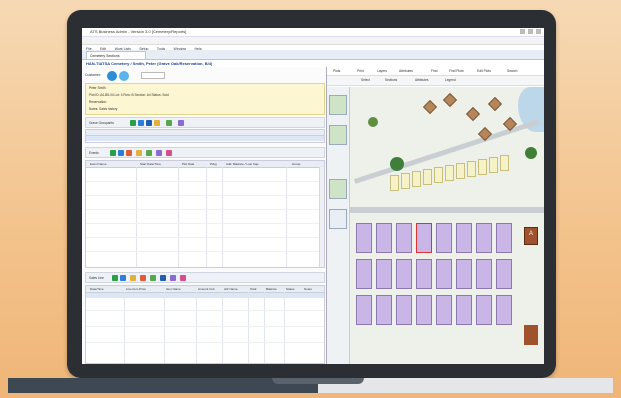  I want to click on flag-icon, so click(169, 153).